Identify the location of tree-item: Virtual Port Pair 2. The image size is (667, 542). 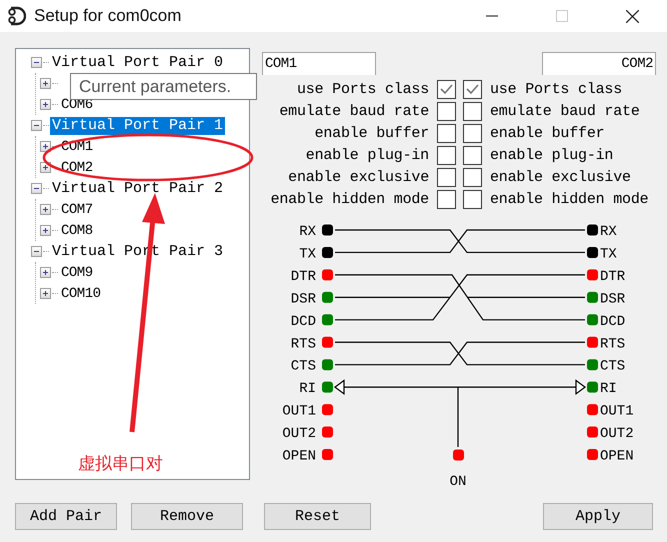
(138, 189).